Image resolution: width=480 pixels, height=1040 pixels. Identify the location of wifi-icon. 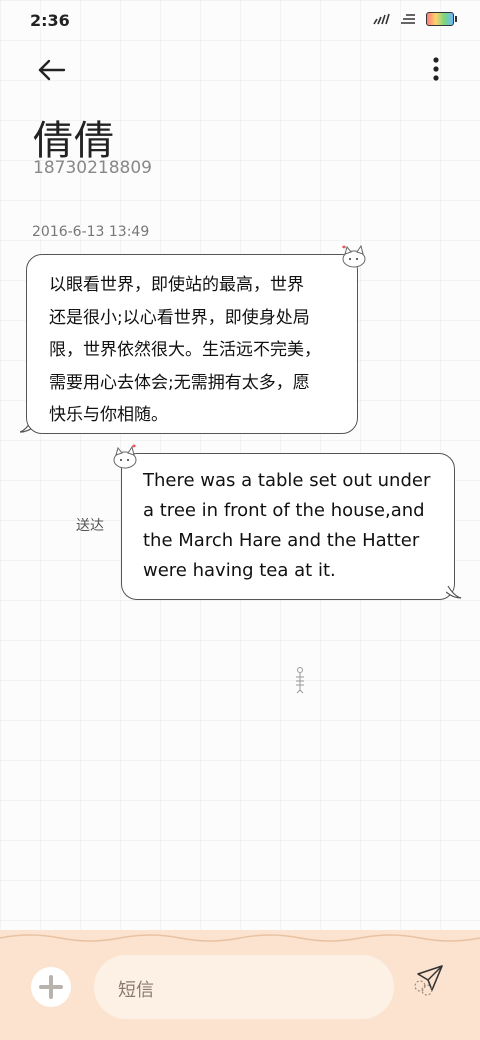
(408, 19).